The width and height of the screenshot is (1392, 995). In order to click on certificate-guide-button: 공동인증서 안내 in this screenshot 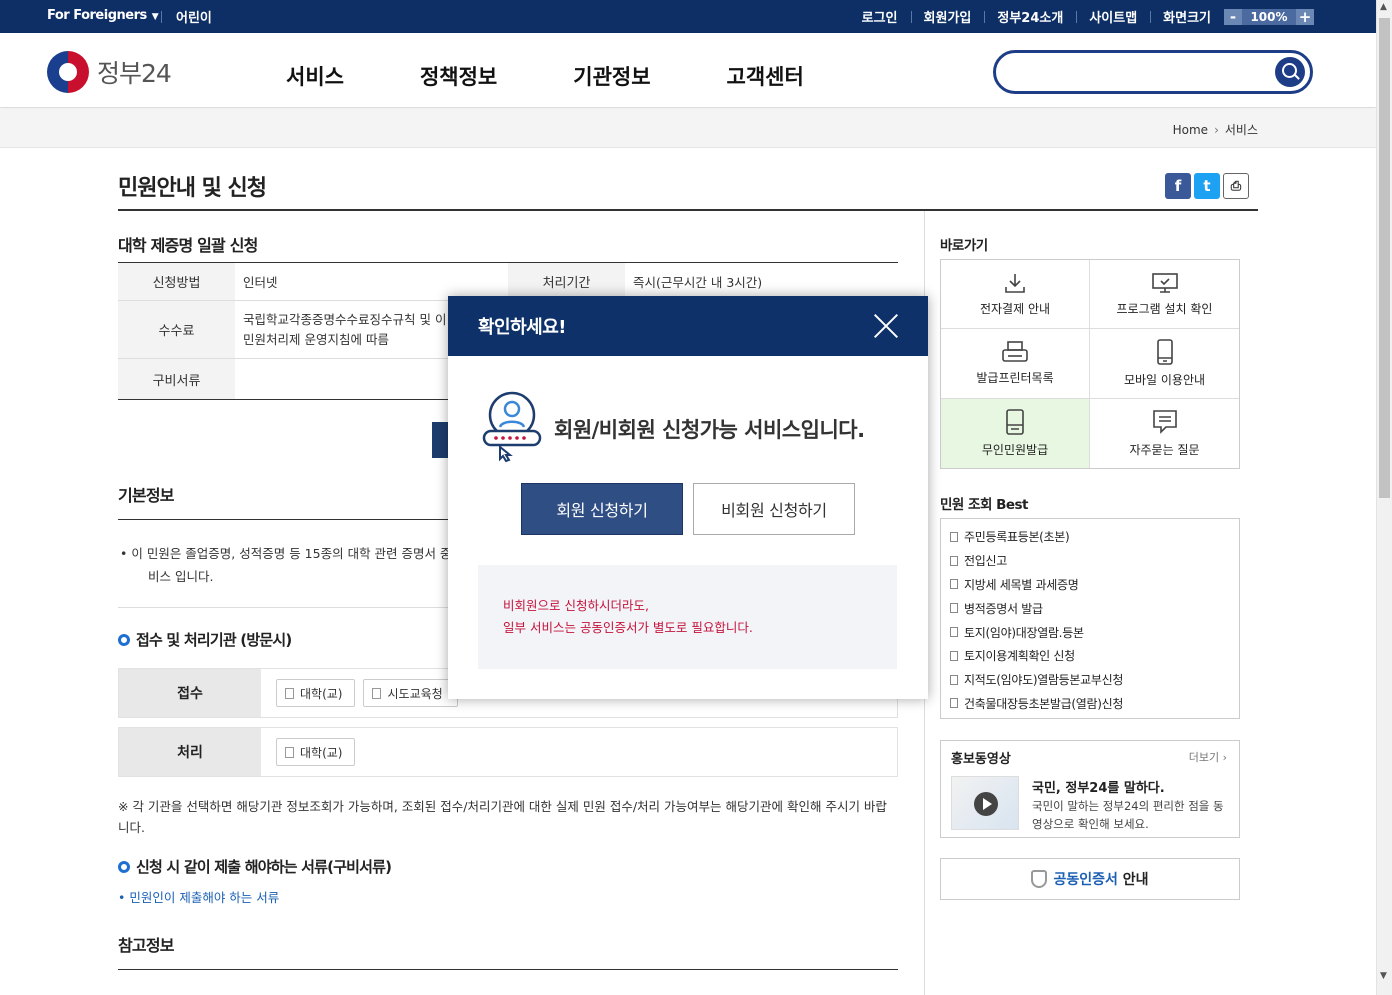, I will do `click(1090, 879)`.